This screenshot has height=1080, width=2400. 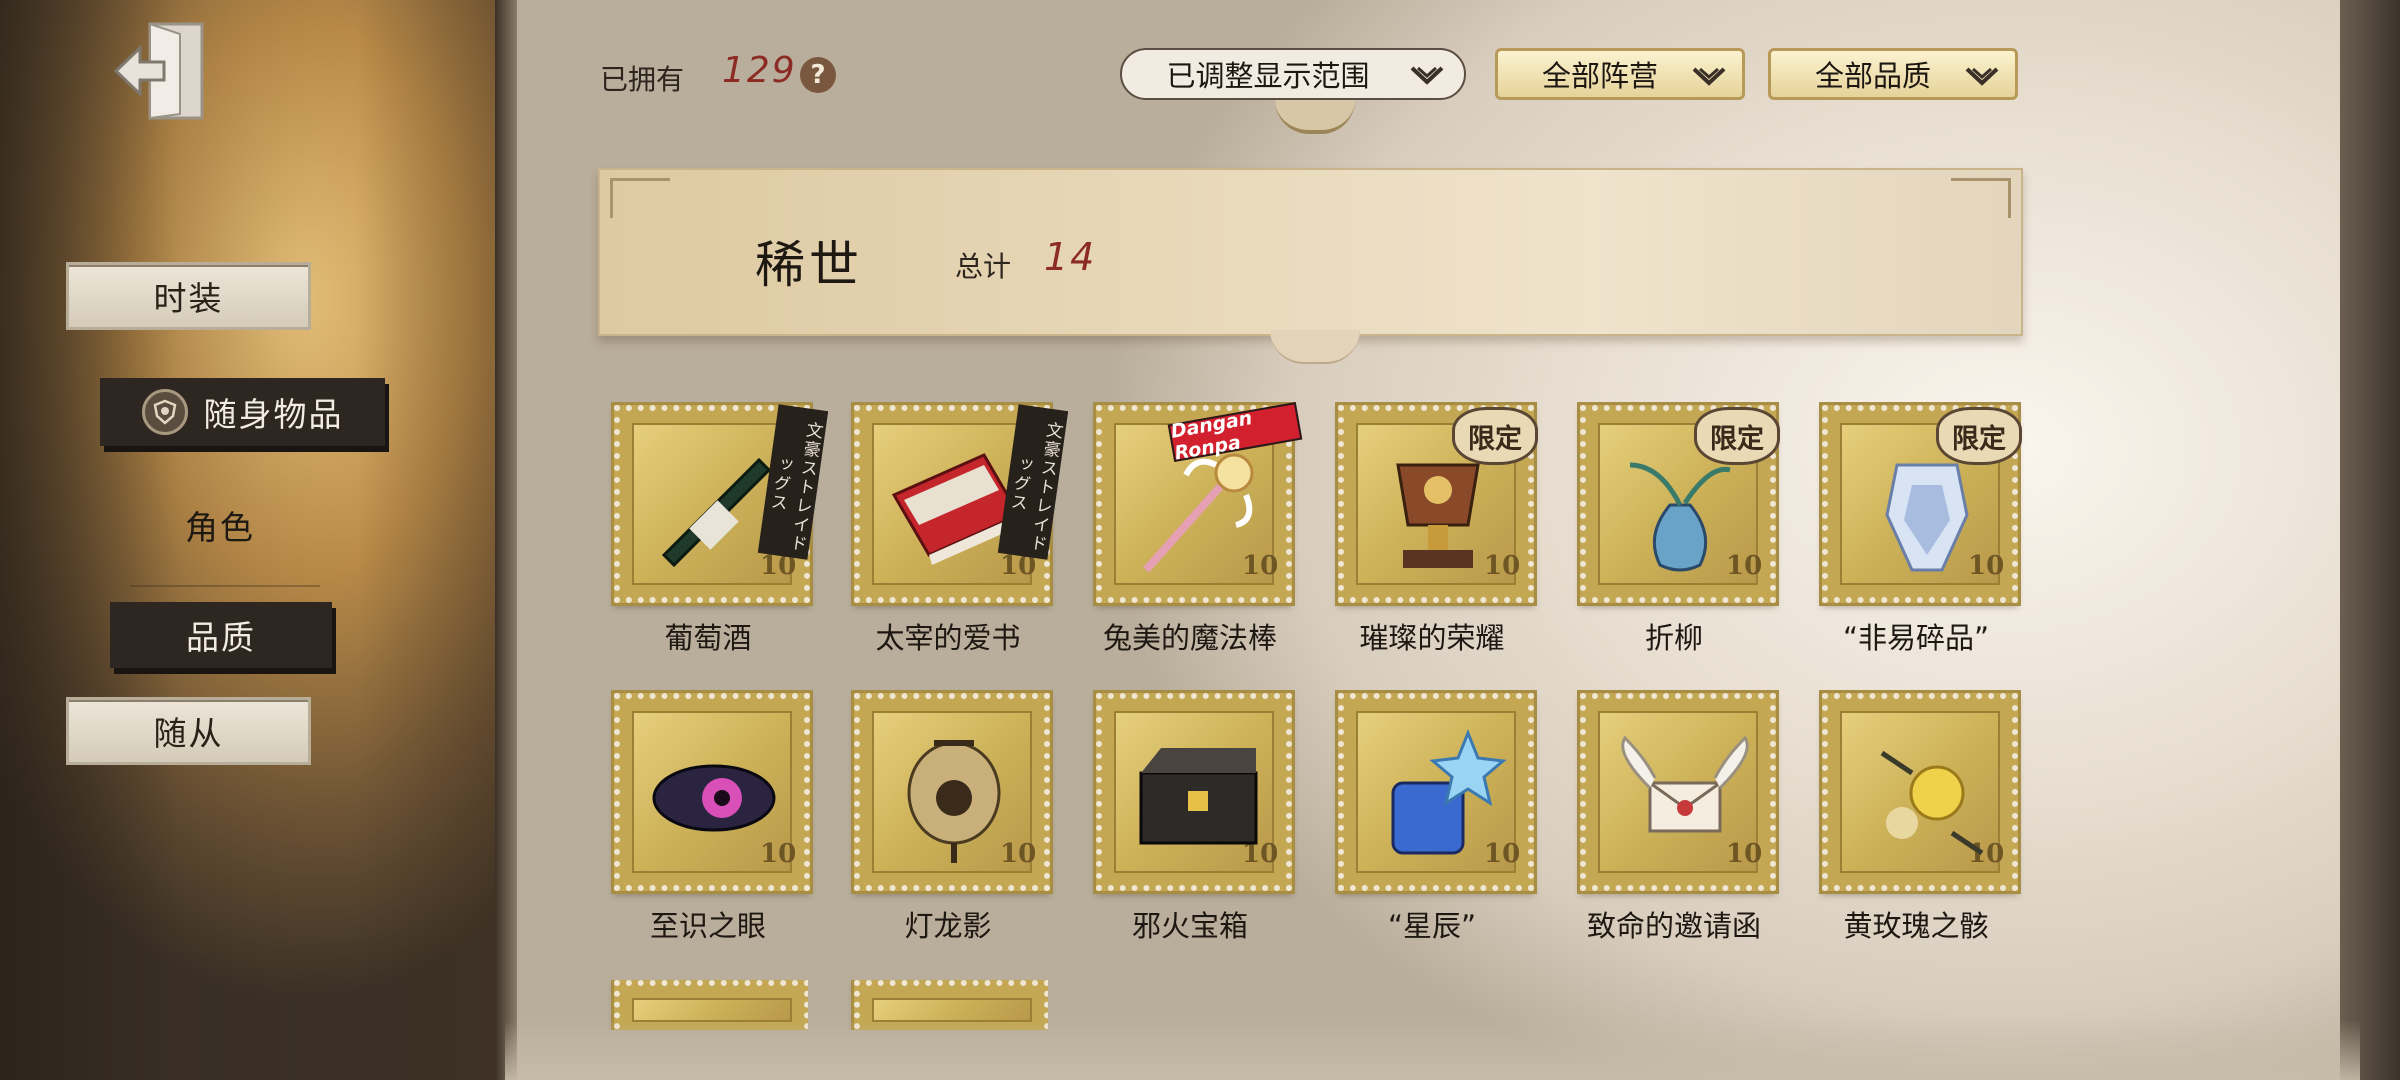 I want to click on item-name: “星辰”, so click(x=1432, y=926).